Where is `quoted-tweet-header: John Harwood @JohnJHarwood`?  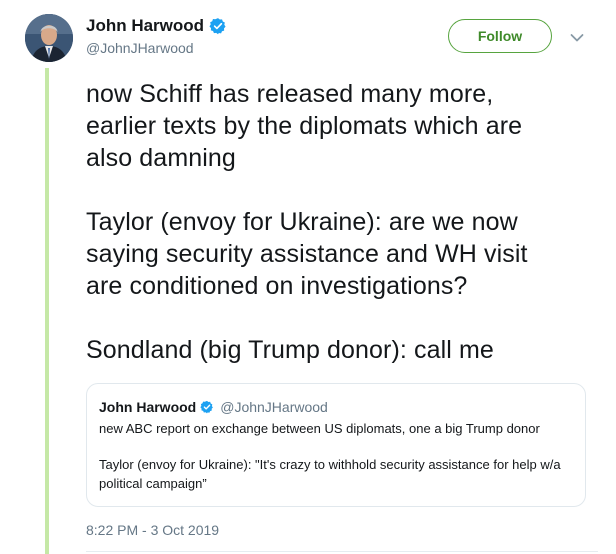
quoted-tweet-header: John Harwood @JohnJHarwood is located at coordinates (336, 407).